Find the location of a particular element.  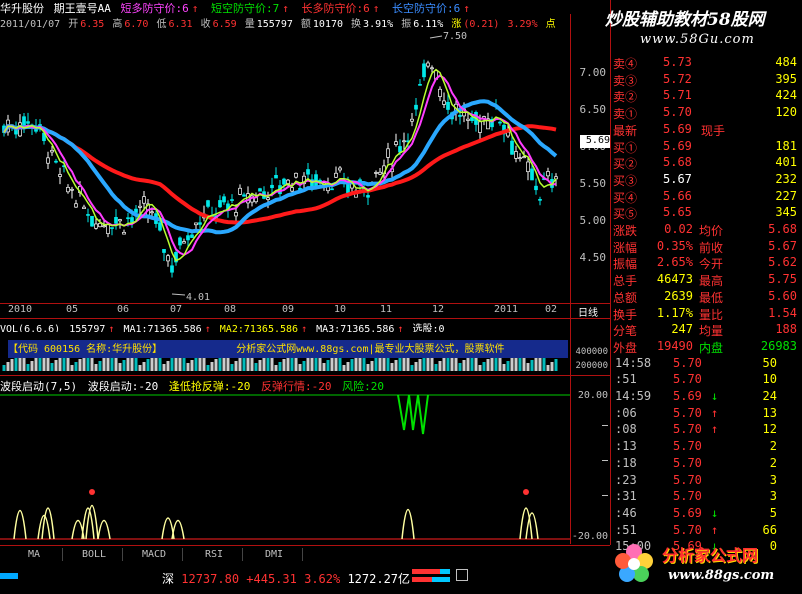

bid-row: 买④ 5.66 227 is located at coordinates (705, 196).